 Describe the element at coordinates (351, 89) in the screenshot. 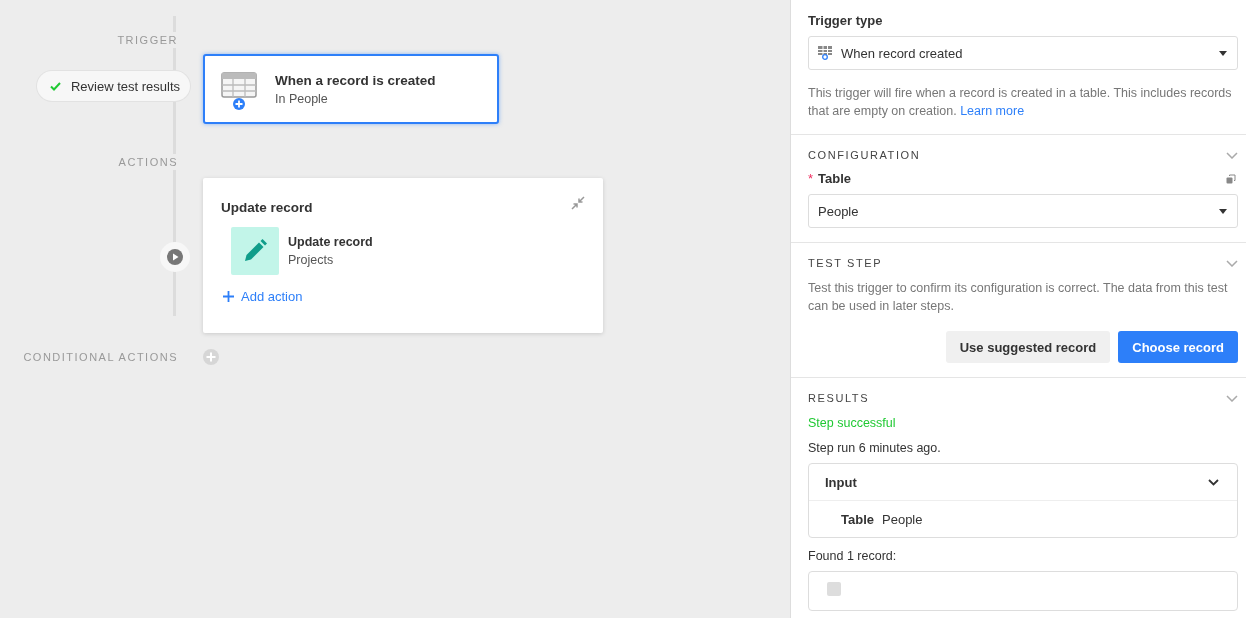

I see `trigger-card: When a record is created In People` at that location.